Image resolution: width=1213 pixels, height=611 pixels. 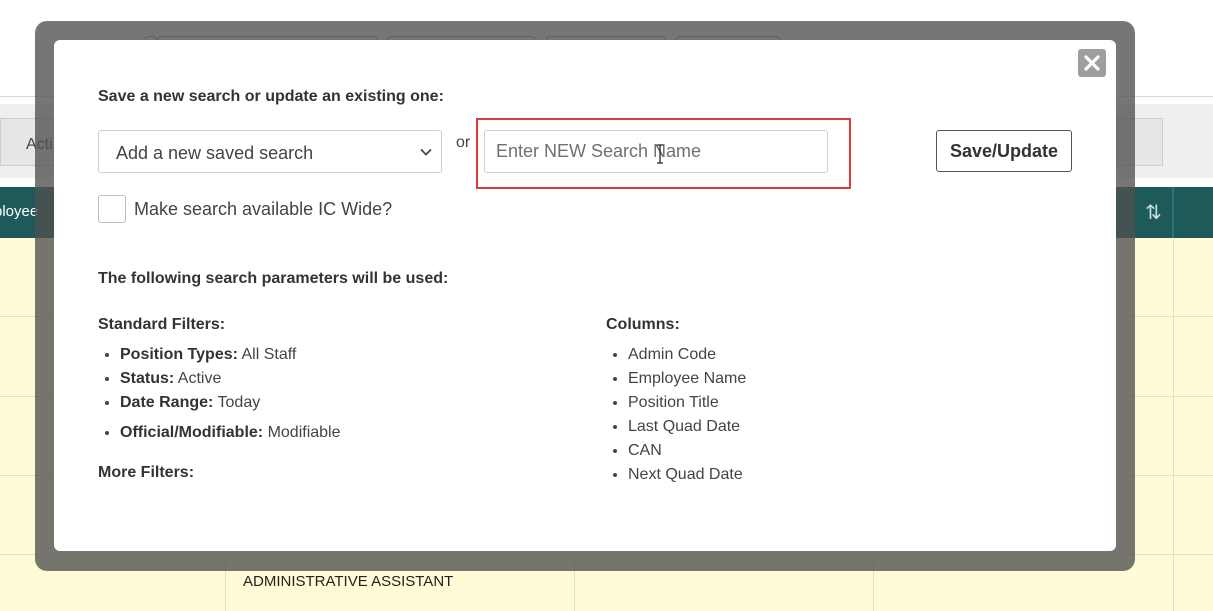 What do you see at coordinates (687, 429) in the screenshot?
I see `list-item: Last Quad Date` at bounding box center [687, 429].